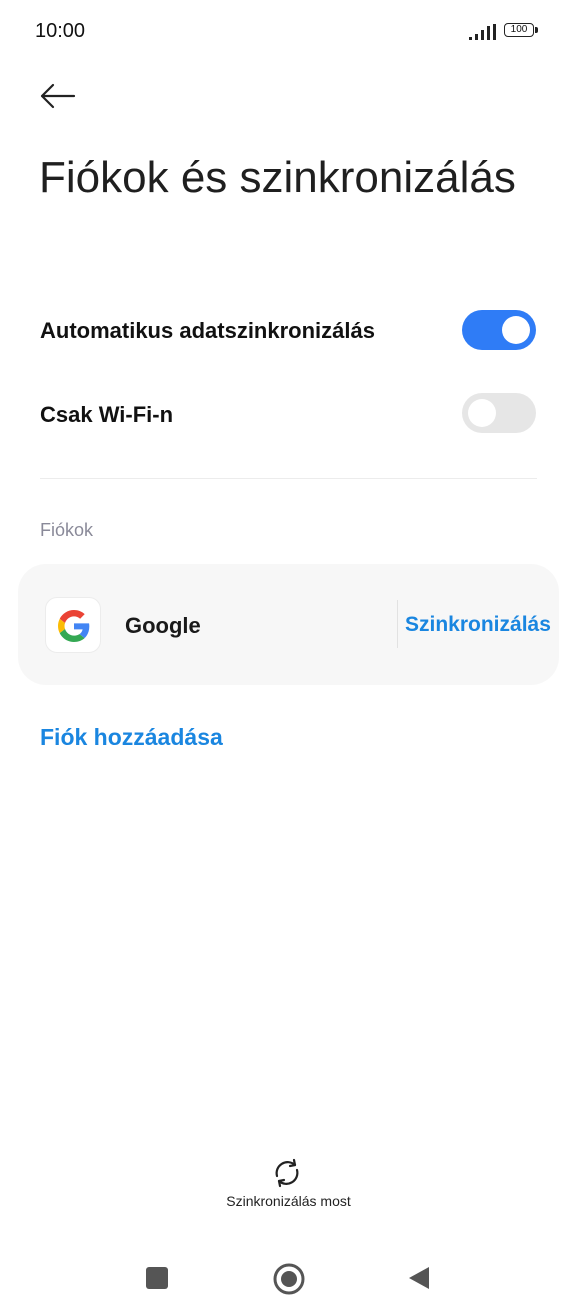 Image resolution: width=577 pixels, height=1316 pixels. What do you see at coordinates (157, 1278) in the screenshot?
I see `recents-icon` at bounding box center [157, 1278].